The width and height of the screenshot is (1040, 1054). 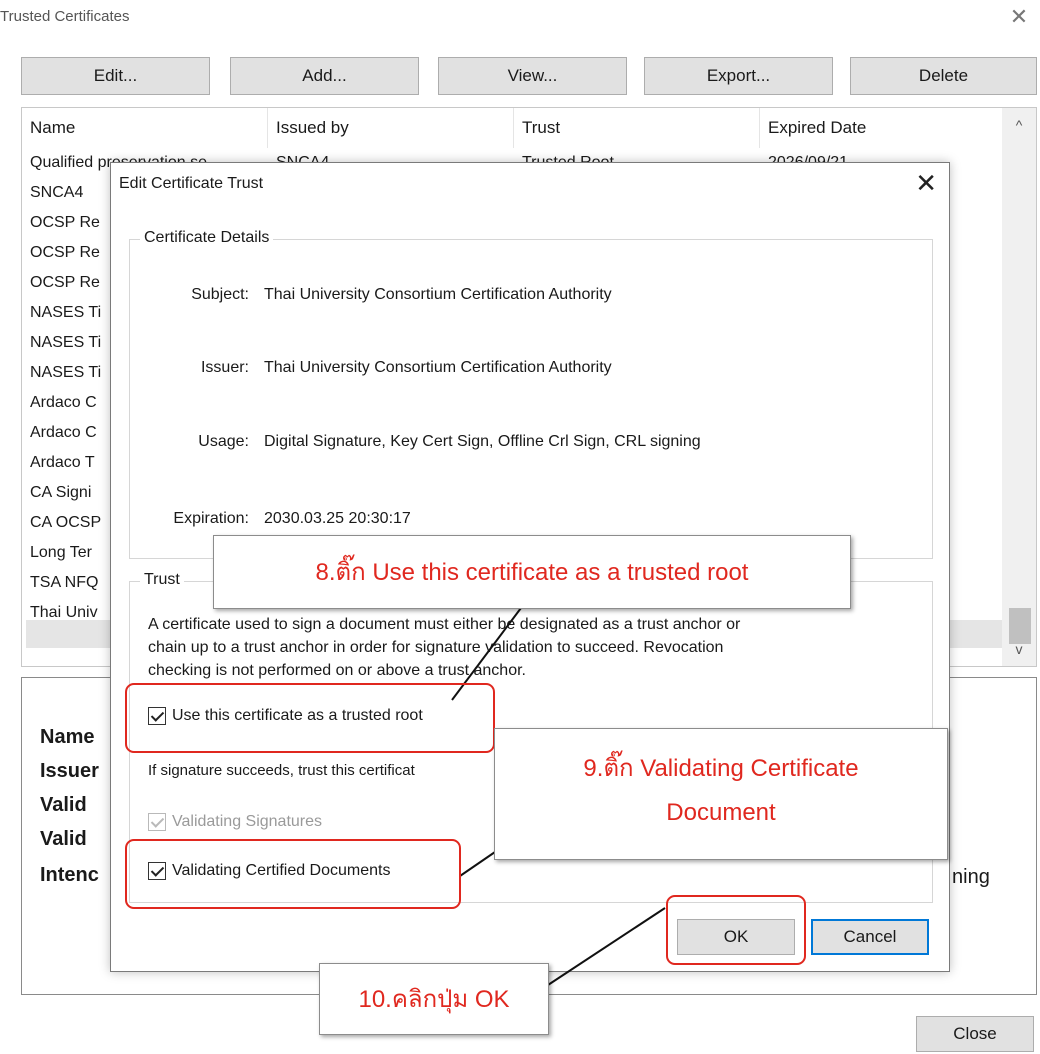 What do you see at coordinates (477, 864) in the screenshot?
I see `step9-connector` at bounding box center [477, 864].